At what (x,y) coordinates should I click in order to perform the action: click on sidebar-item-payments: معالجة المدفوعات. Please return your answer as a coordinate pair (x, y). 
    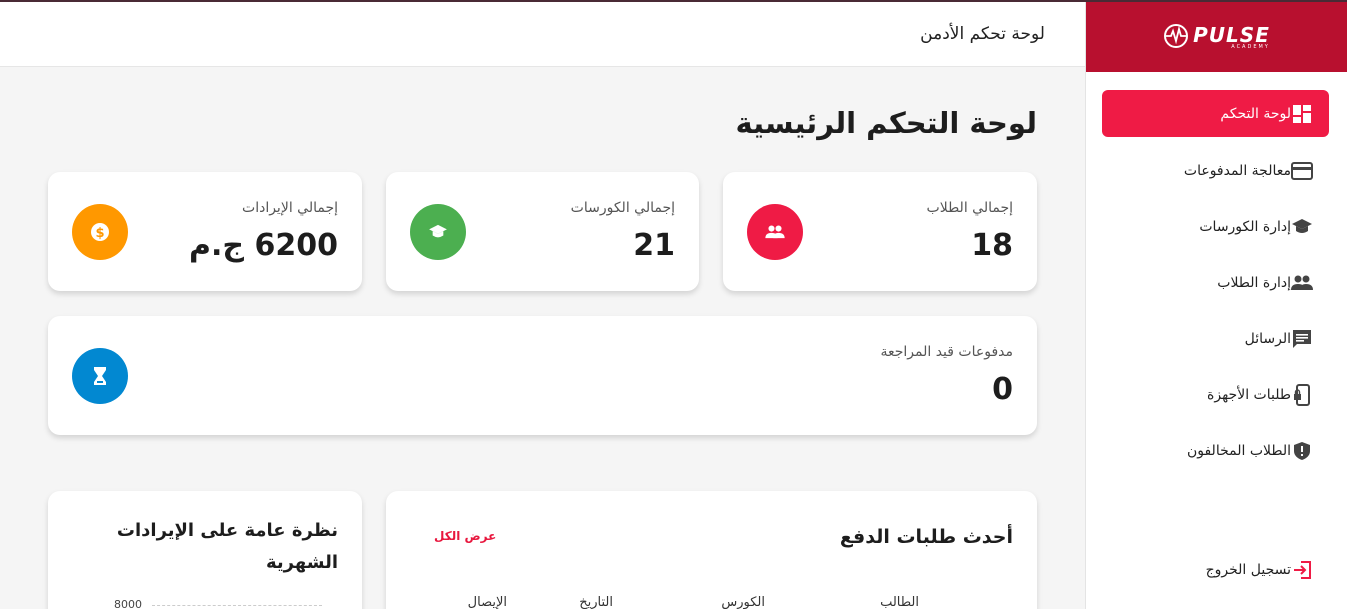
    Looking at the image, I should click on (1215, 170).